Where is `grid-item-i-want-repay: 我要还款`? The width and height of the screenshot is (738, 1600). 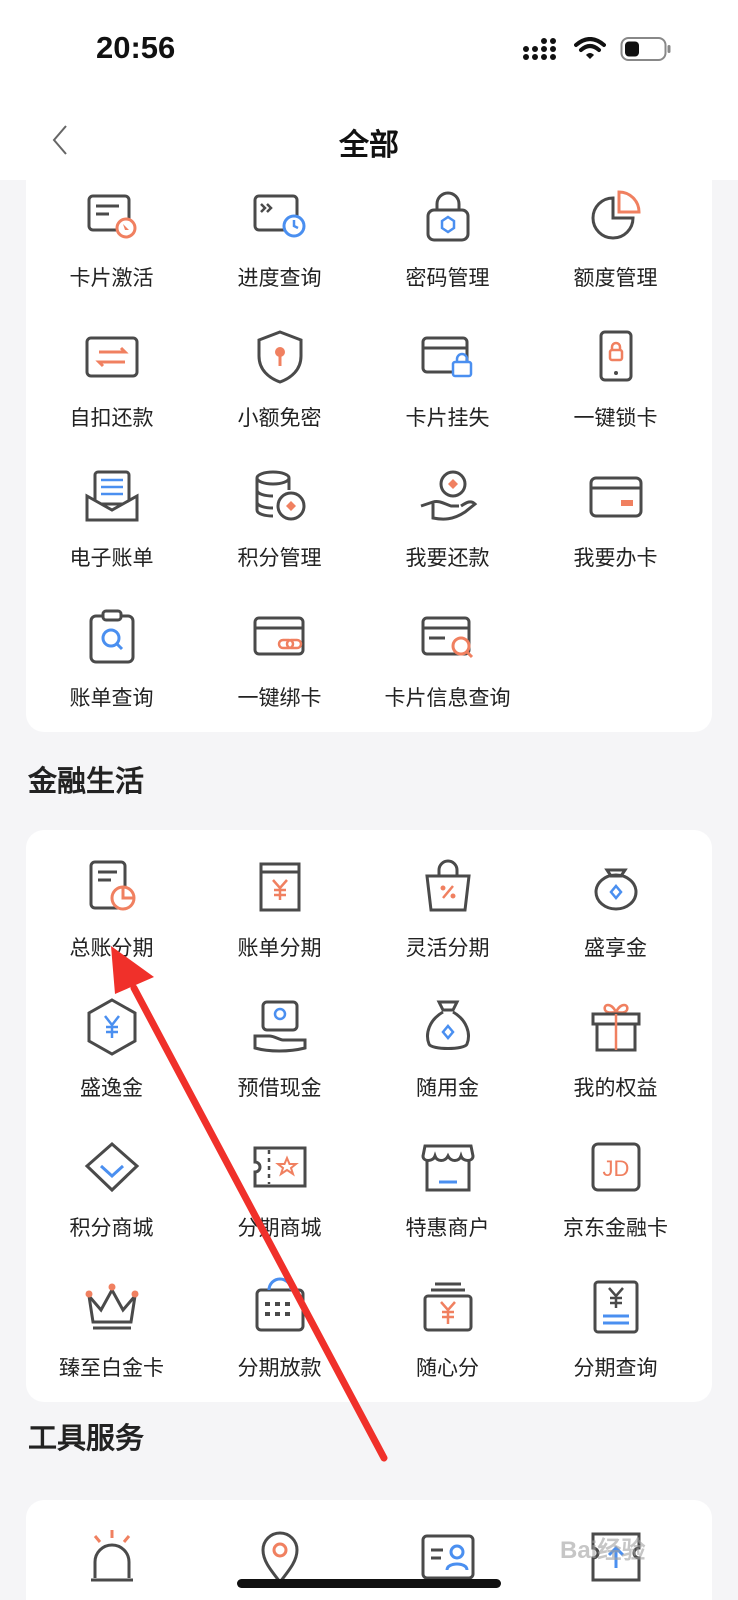 grid-item-i-want-repay: 我要还款 is located at coordinates (447, 510).